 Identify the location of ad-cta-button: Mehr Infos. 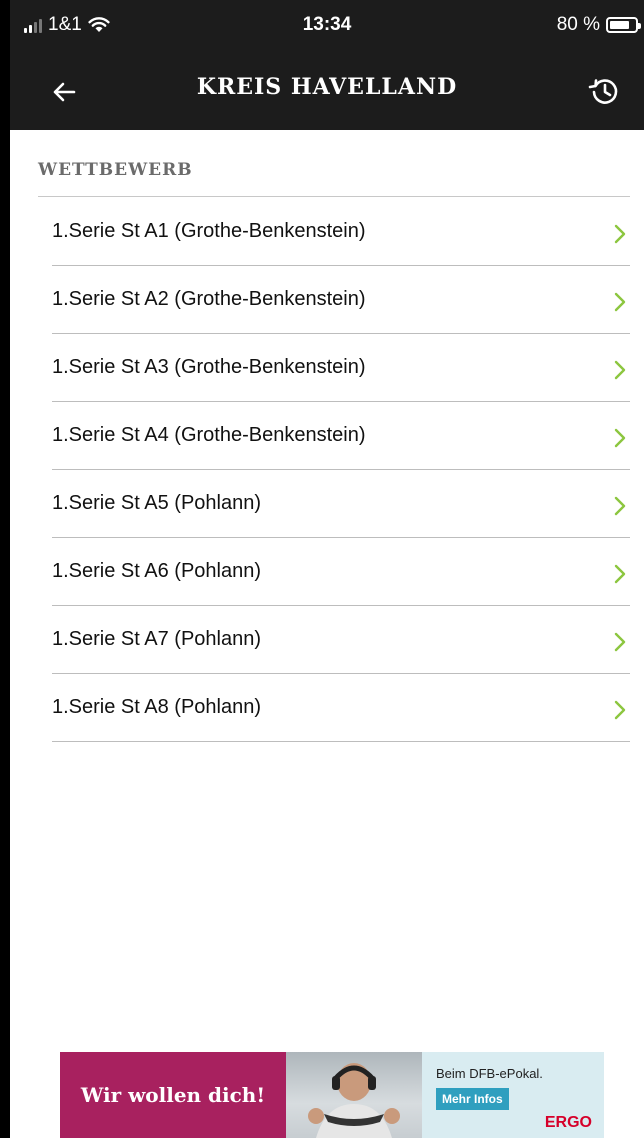
(472, 1099).